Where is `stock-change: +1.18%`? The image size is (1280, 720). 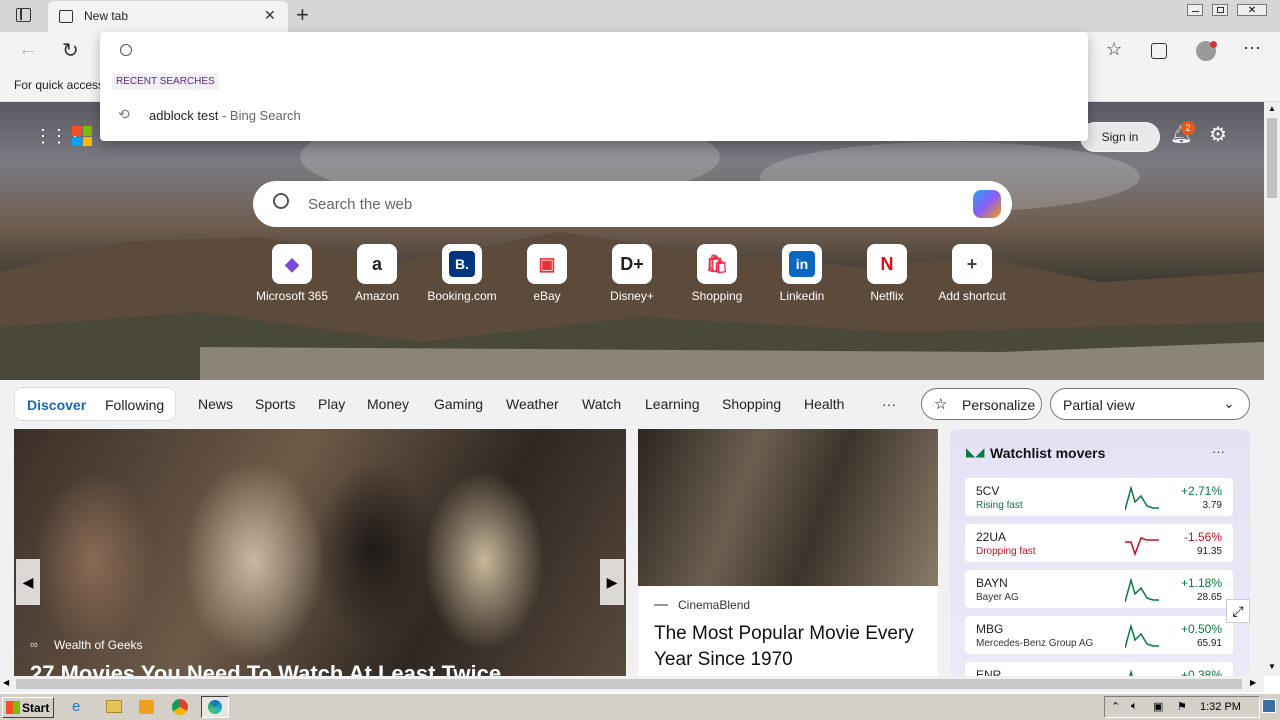
stock-change: +1.18% is located at coordinates (1201, 583).